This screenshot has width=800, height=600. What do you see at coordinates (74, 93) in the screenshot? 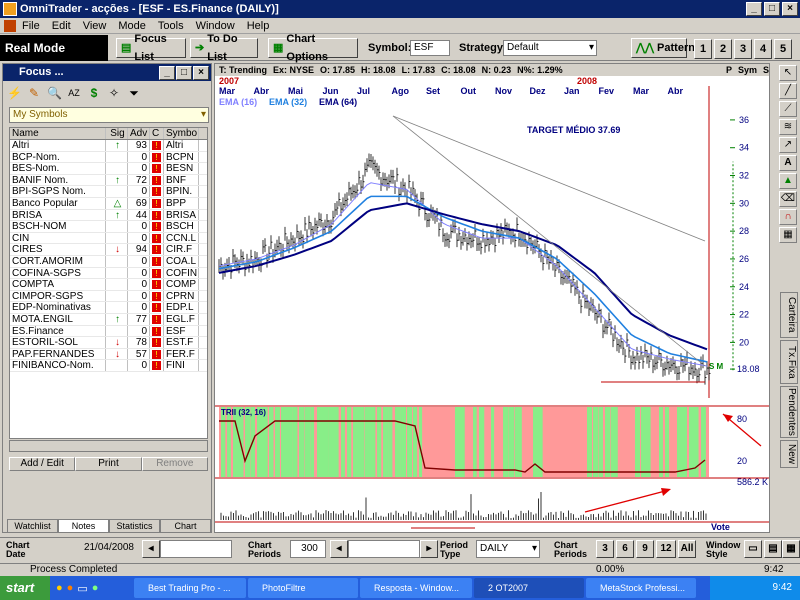
I see `sort-az-icon: AZ` at bounding box center [74, 93].